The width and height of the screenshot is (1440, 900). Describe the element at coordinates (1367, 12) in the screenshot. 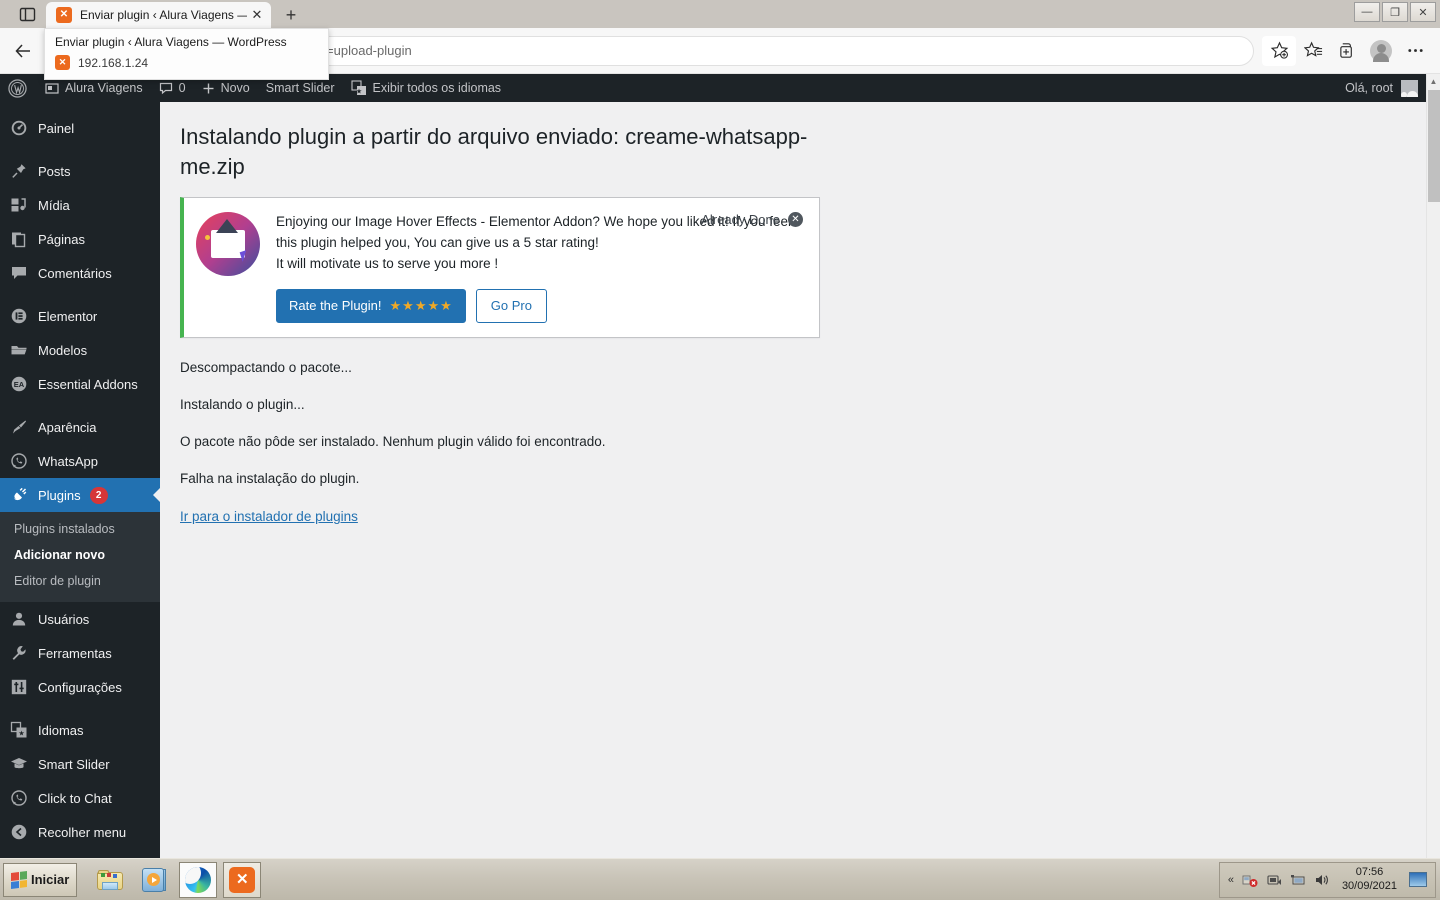

I see `minimize-button: —` at that location.